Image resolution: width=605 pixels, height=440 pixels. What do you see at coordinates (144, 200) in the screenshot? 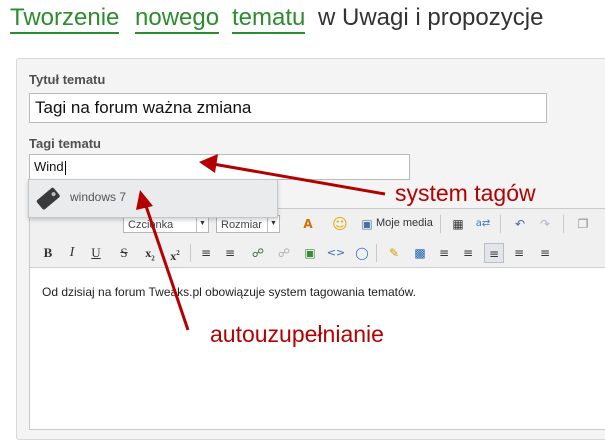
I see `arrowhead-suggestion` at bounding box center [144, 200].